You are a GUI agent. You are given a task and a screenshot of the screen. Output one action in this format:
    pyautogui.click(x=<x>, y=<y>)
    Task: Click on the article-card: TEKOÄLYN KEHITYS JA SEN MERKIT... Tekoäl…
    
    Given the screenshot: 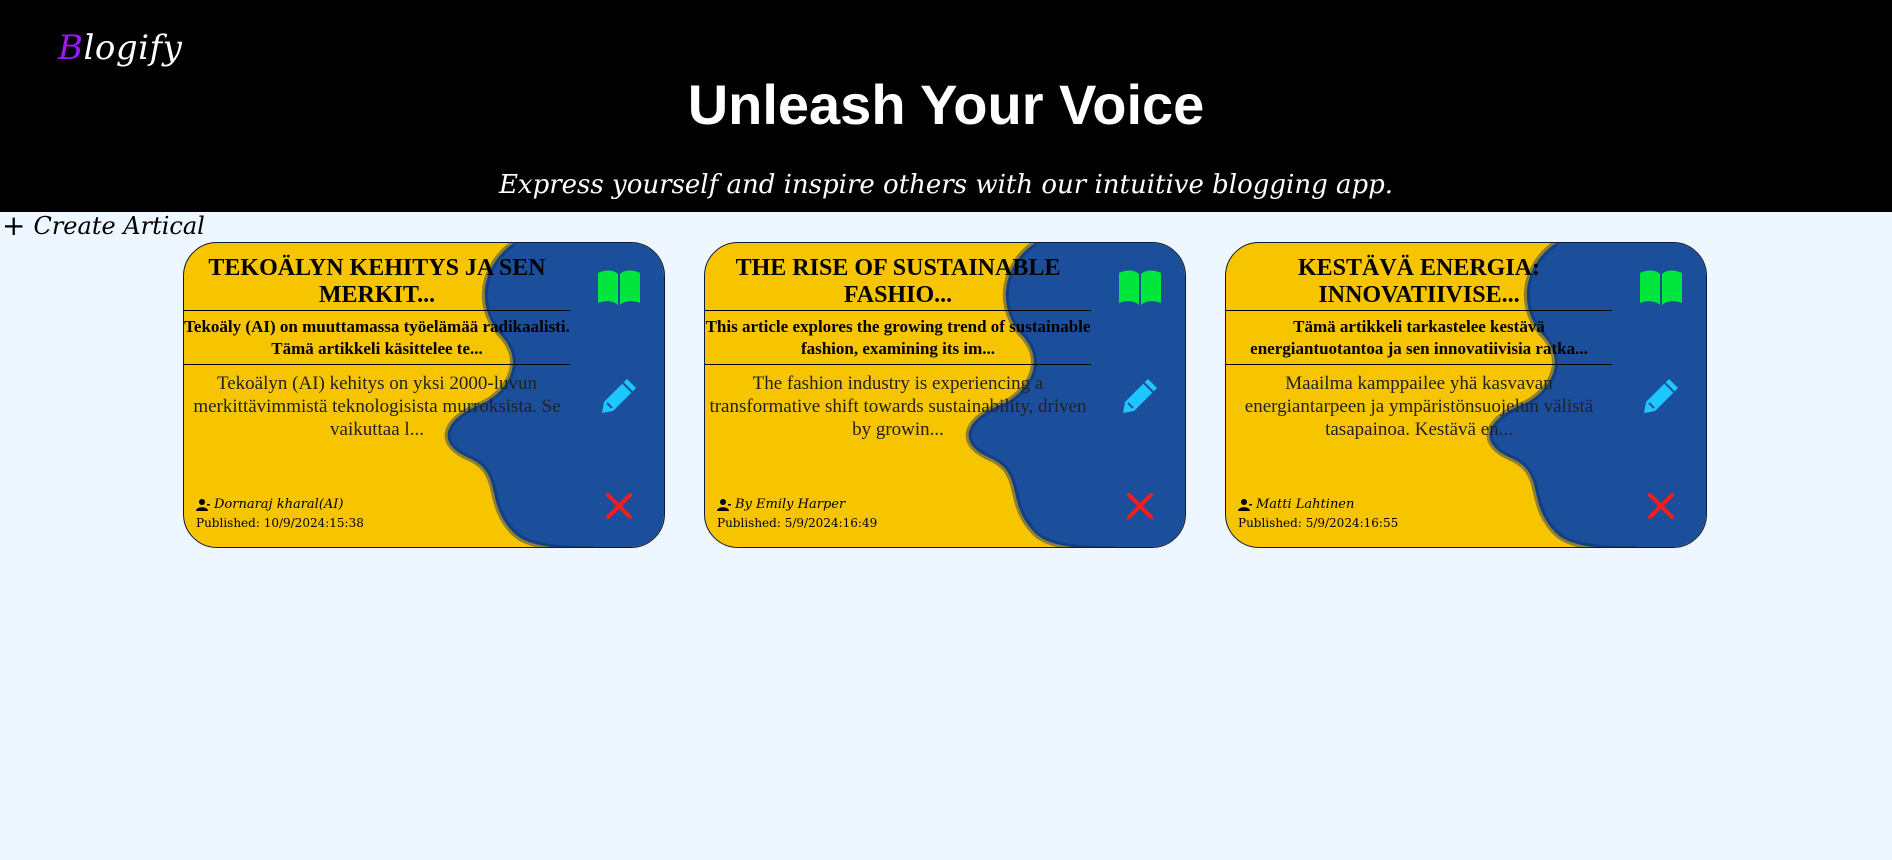 What is the action you would take?
    pyautogui.click(x=424, y=395)
    